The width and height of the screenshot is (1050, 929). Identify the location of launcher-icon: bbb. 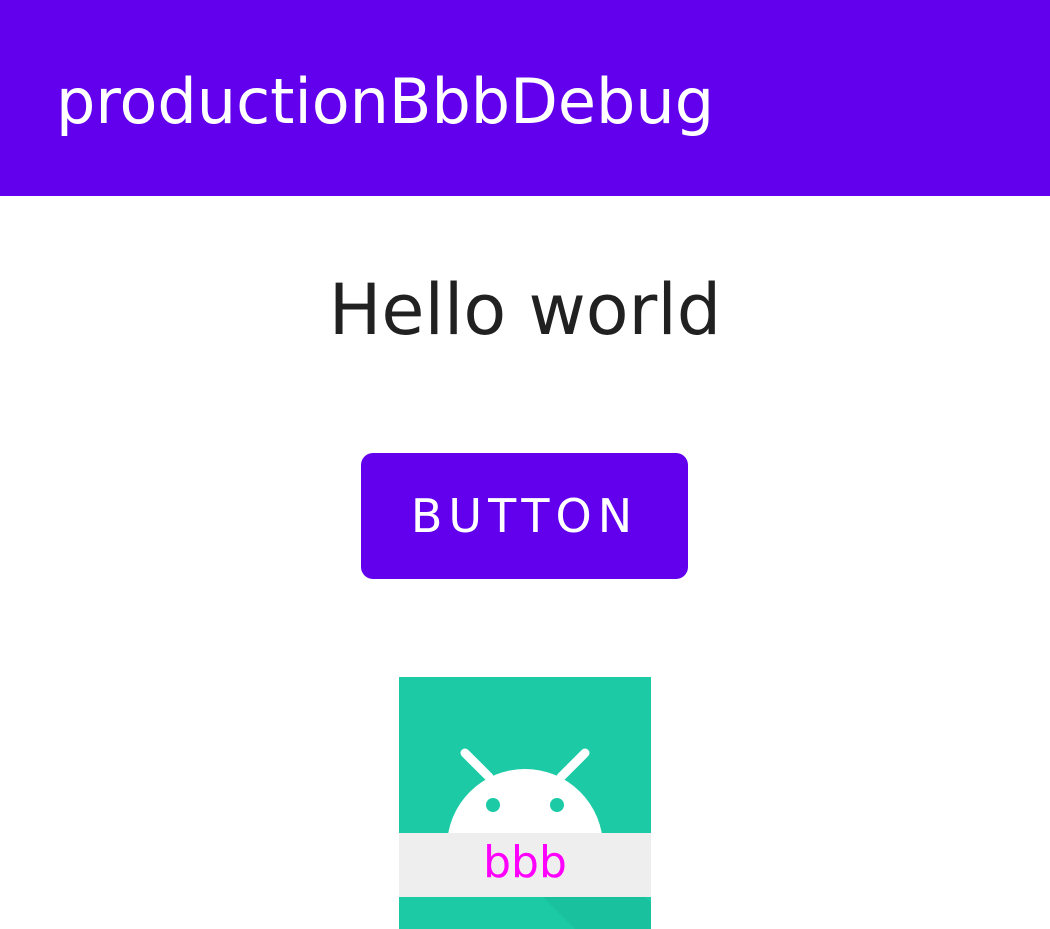
(525, 803).